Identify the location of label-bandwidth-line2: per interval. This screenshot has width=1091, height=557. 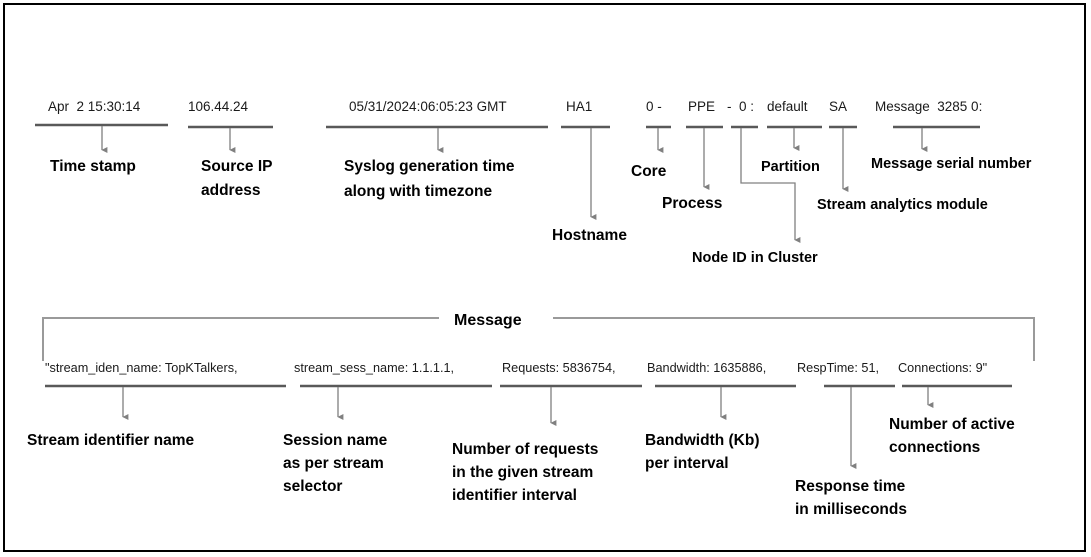
(687, 463).